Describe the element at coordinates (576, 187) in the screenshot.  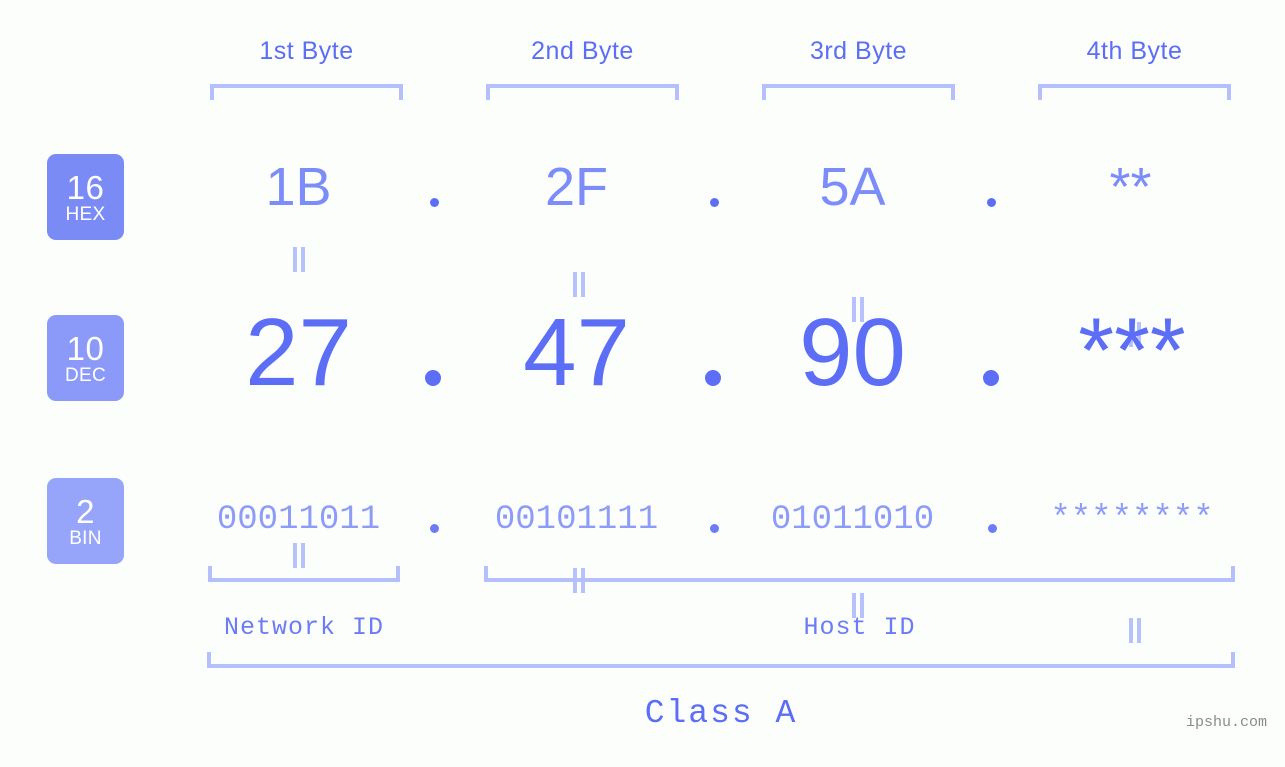
I see `hex-octet-2: 2F` at that location.